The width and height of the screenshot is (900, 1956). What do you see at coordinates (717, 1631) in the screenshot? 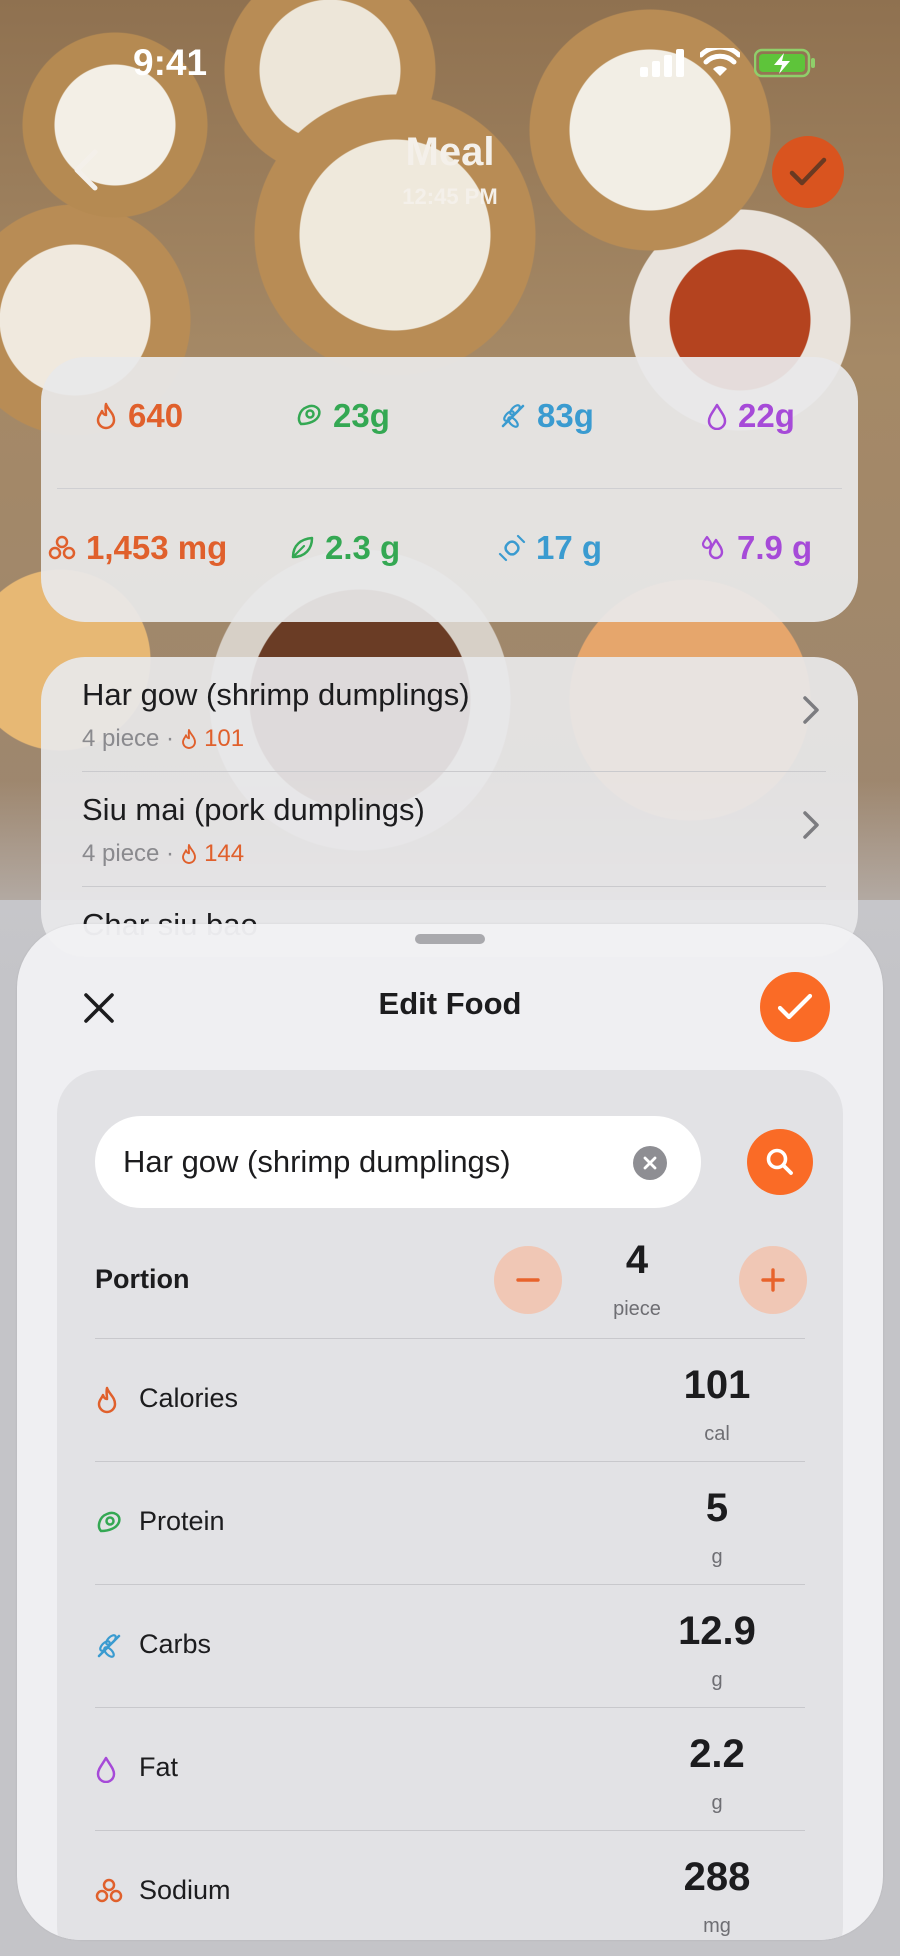
I see `nutrient-value: 12.9` at bounding box center [717, 1631].